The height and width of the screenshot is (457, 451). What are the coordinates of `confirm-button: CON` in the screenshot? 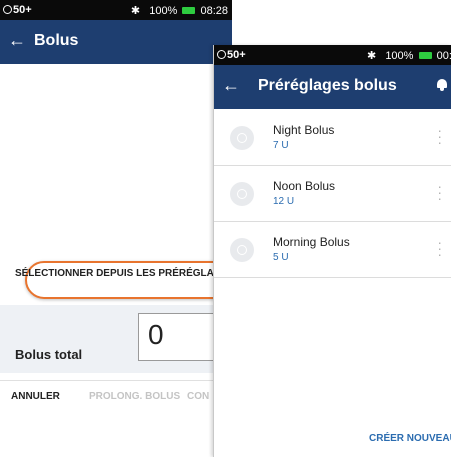 It's located at (198, 396).